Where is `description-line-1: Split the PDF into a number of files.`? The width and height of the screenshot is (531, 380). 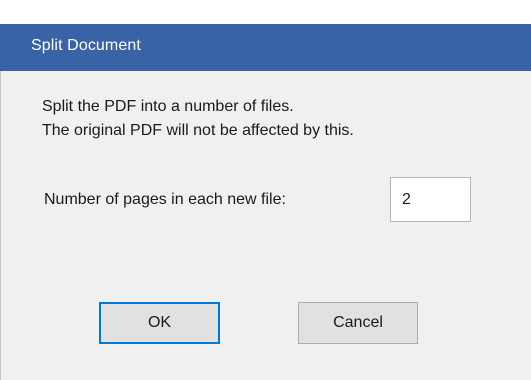 description-line-1: Split the PDF into a number of files. is located at coordinates (168, 106).